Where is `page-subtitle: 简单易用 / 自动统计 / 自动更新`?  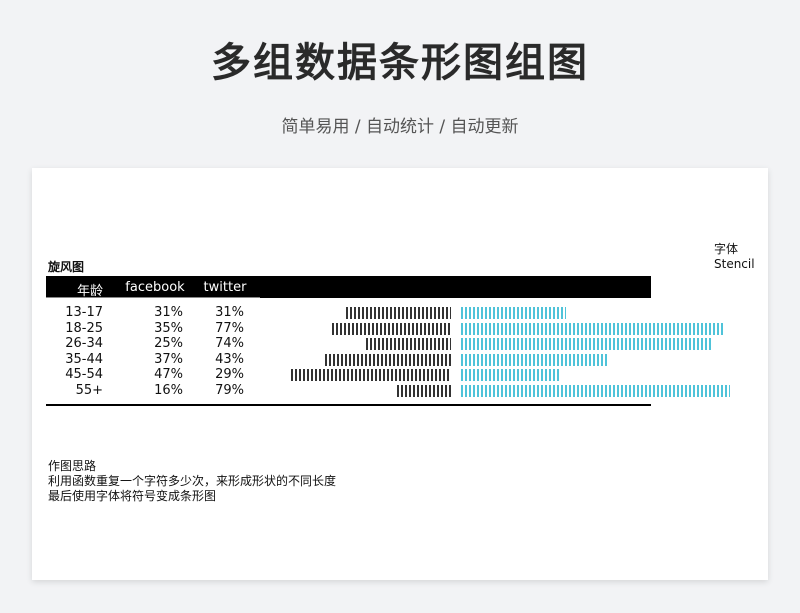 page-subtitle: 简单易用 / 自动统计 / 自动更新 is located at coordinates (400, 127).